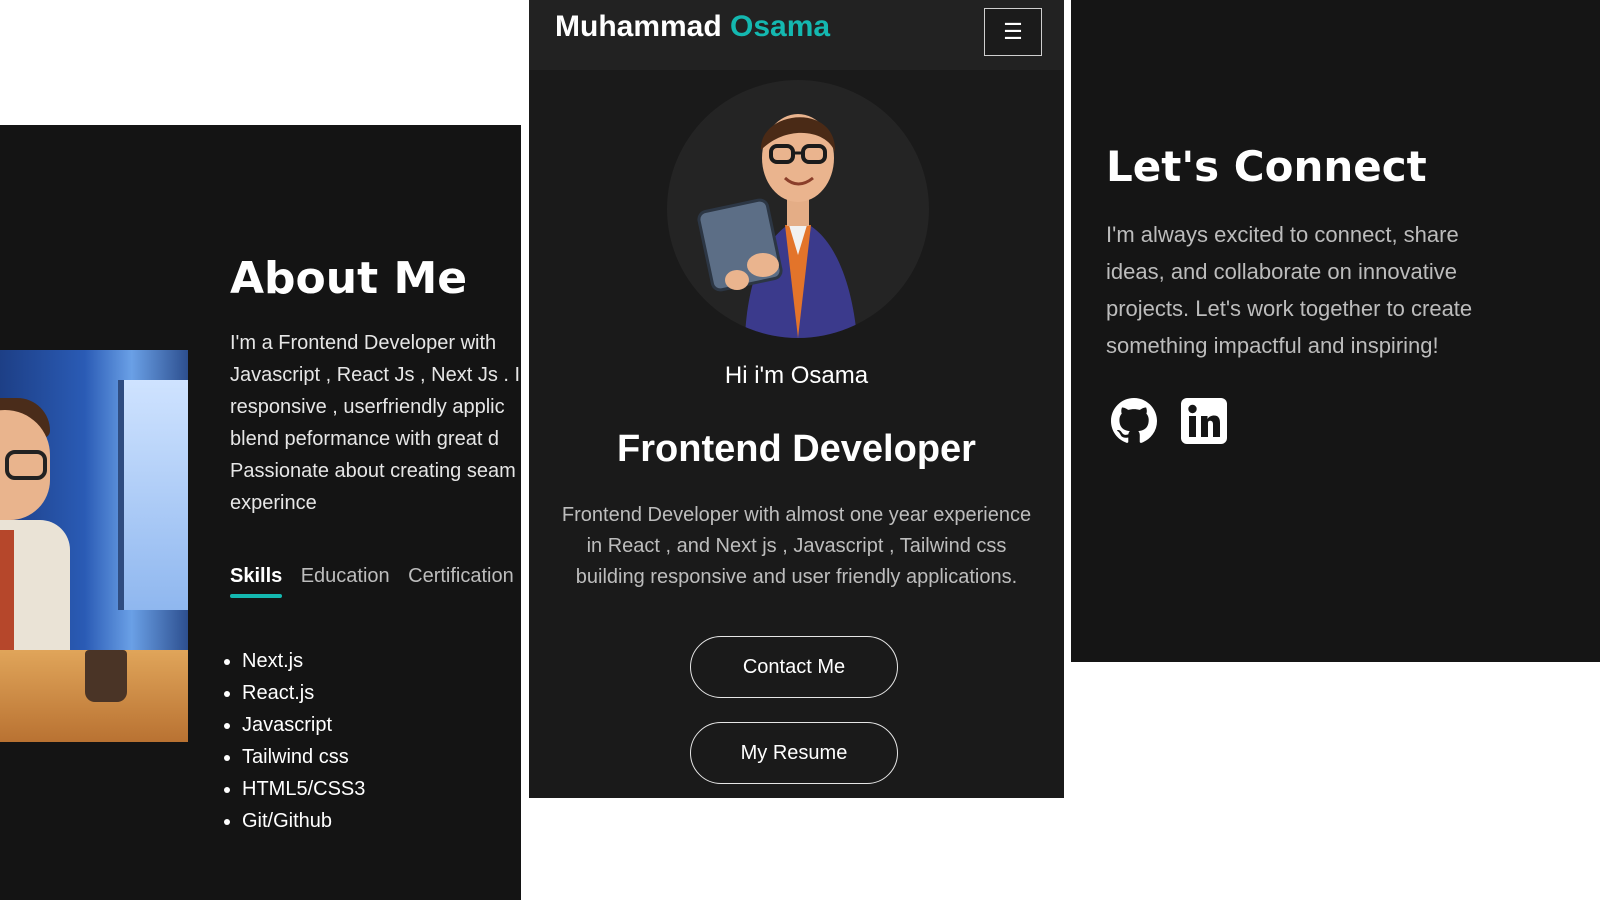  I want to click on about-text-line: I'm a Frontend Developer with, so click(363, 343).